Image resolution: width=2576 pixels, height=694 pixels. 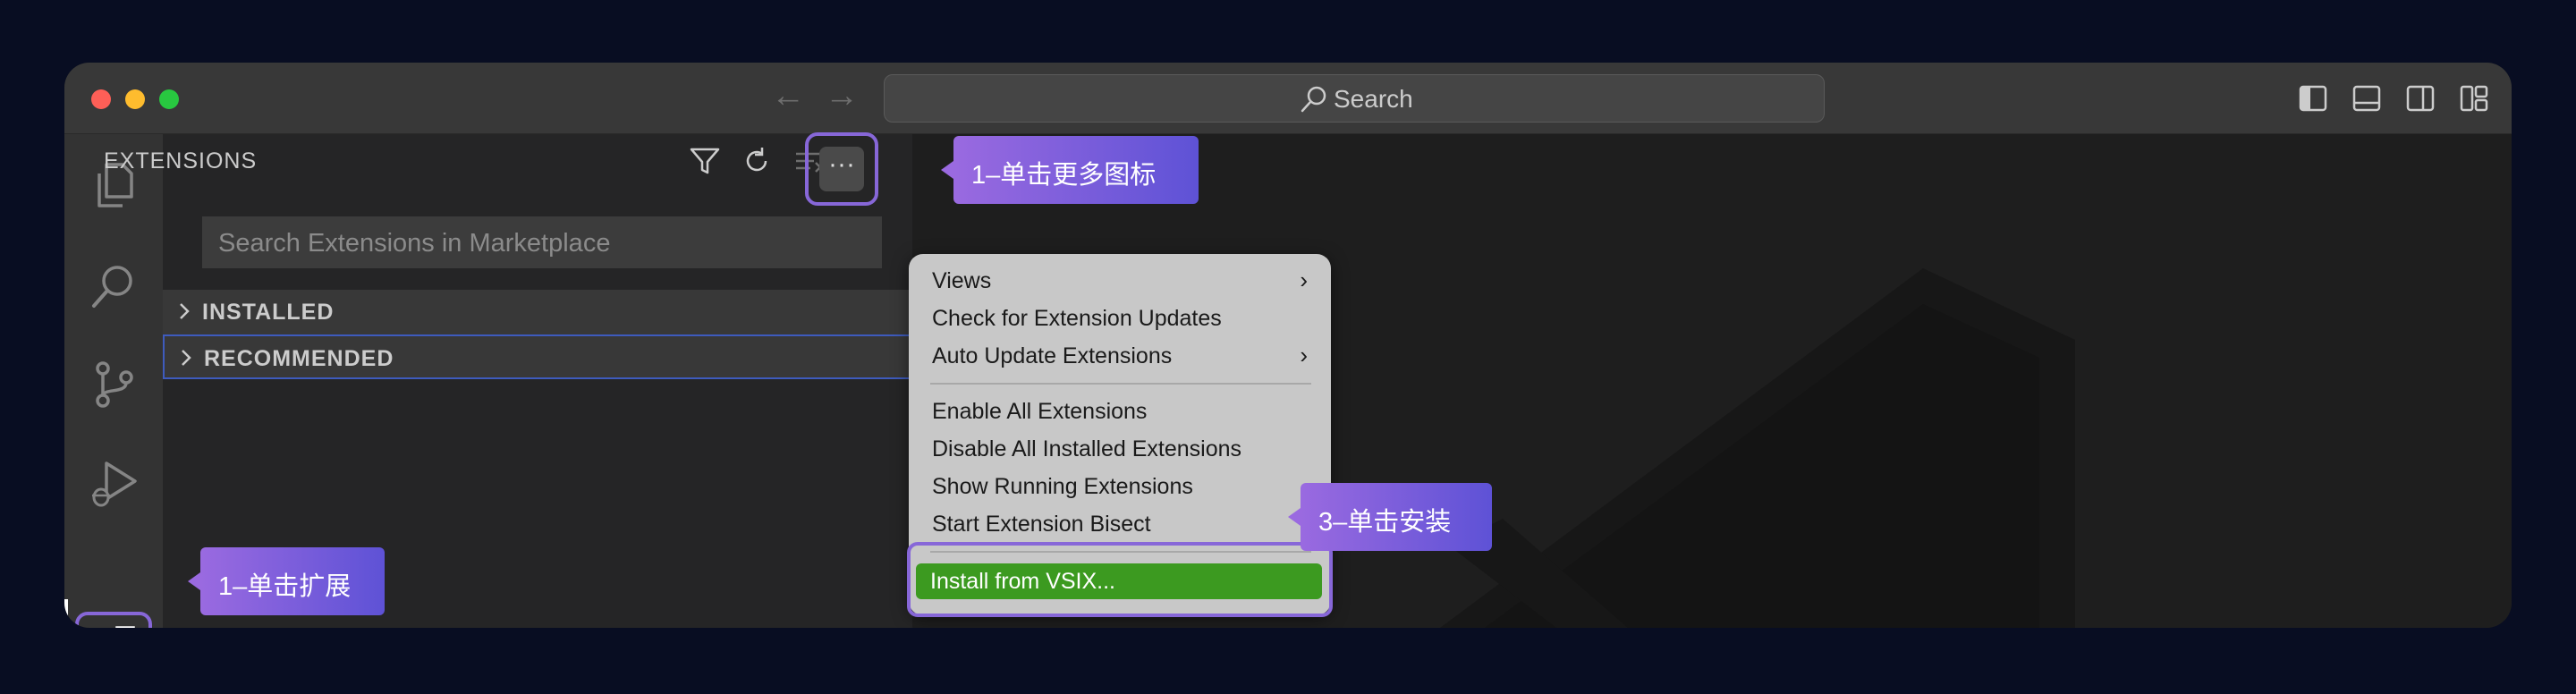 I want to click on source-control-icon, so click(x=113, y=385).